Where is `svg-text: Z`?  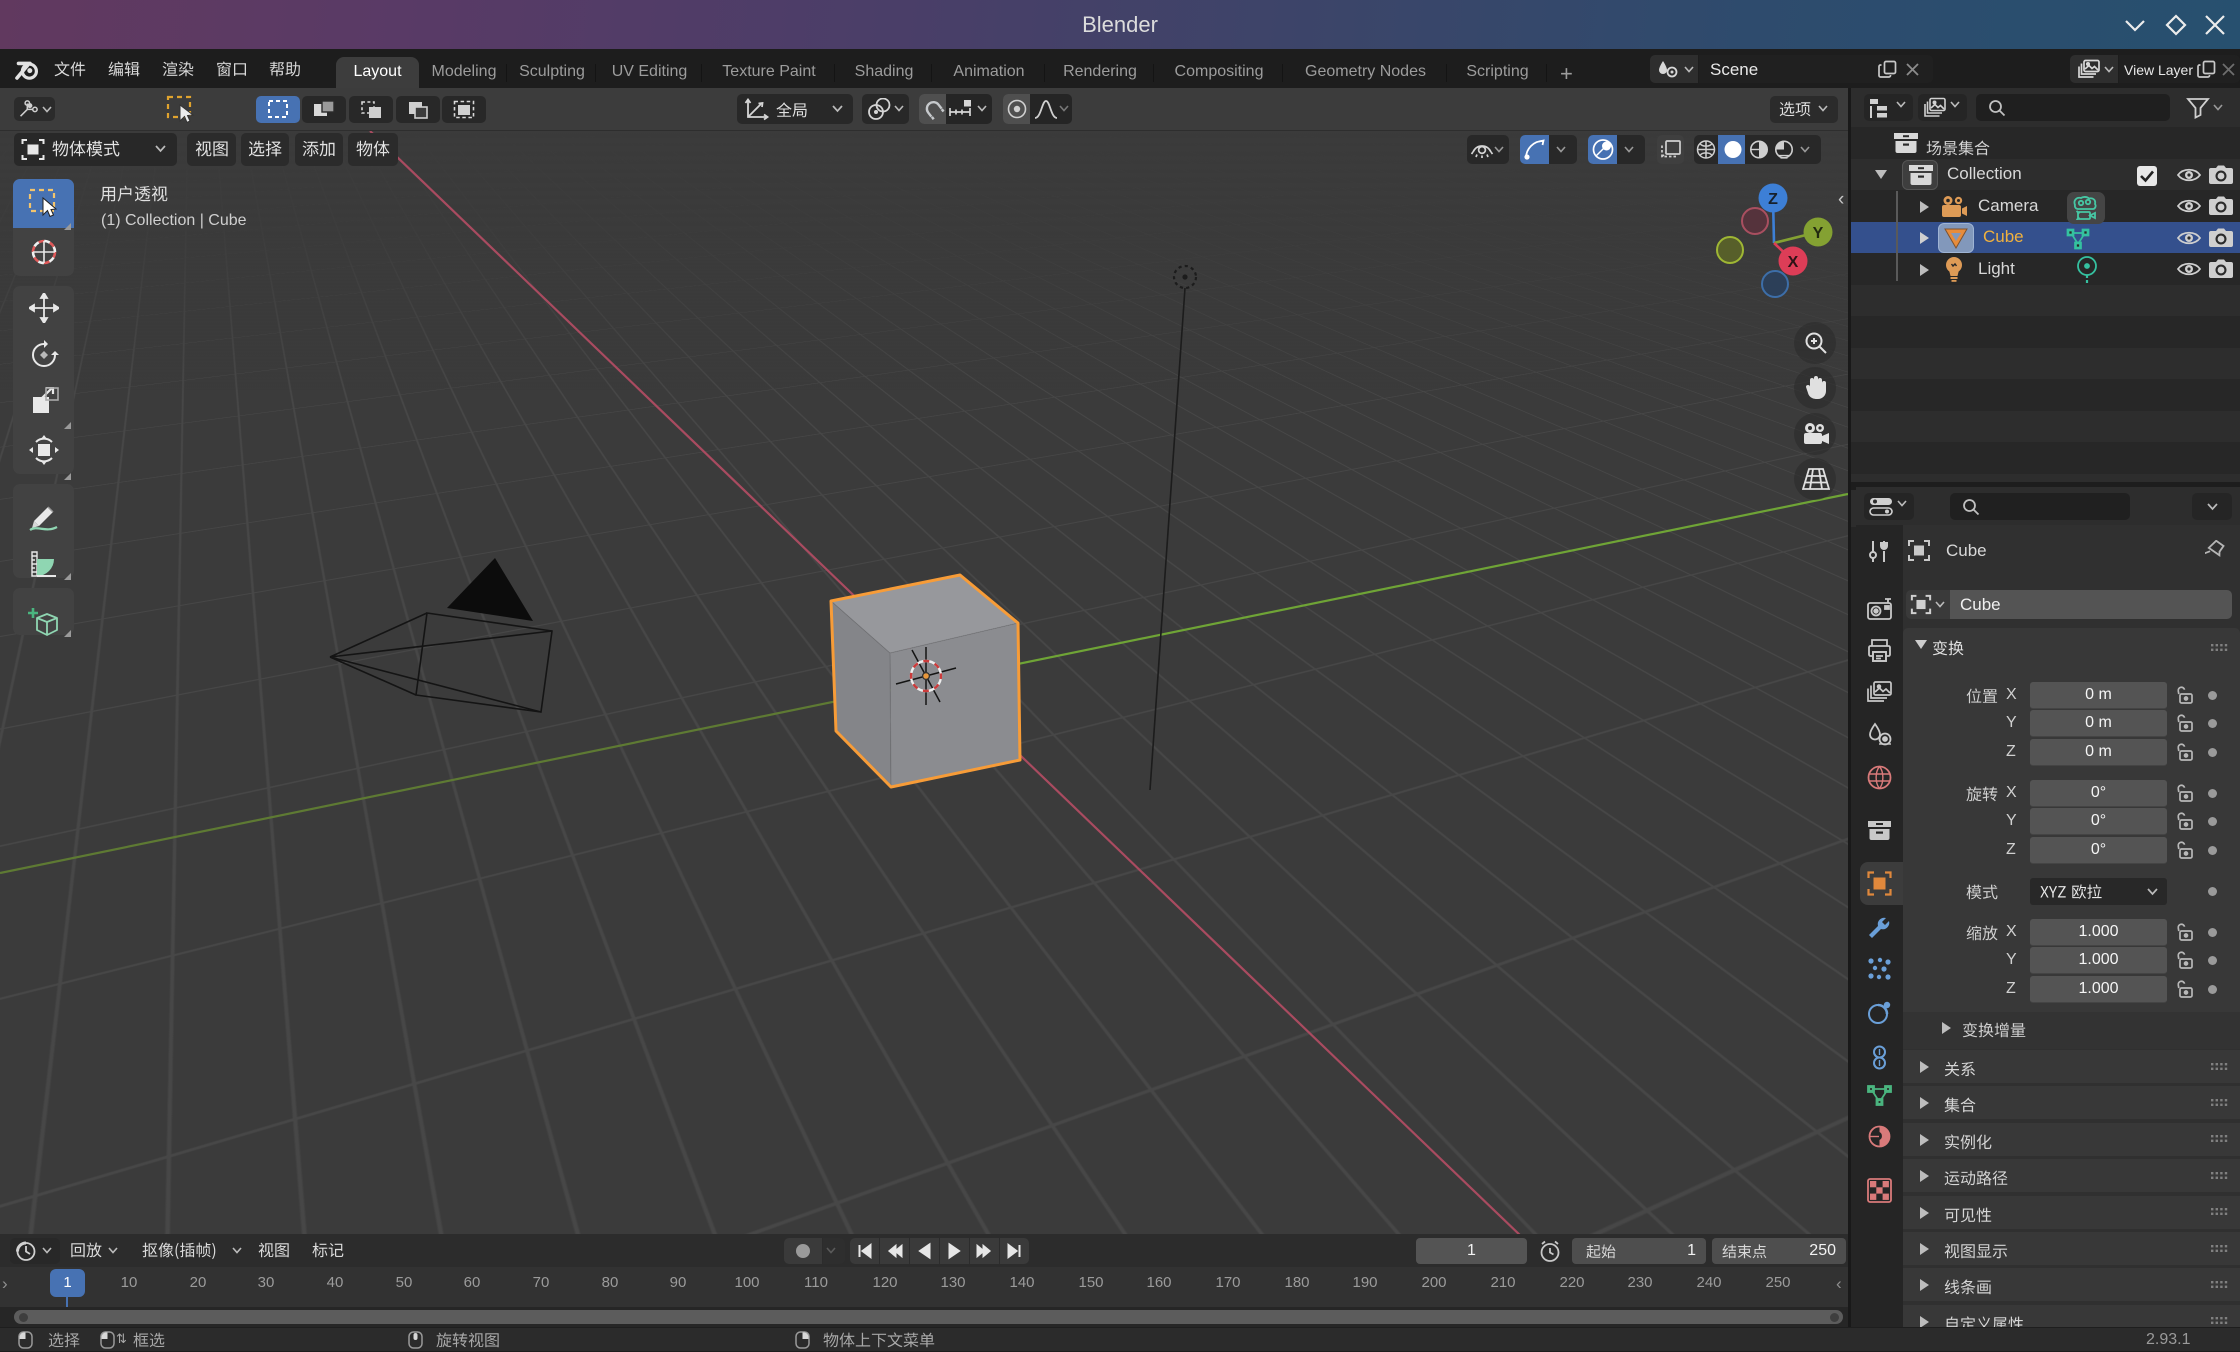
svg-text: Z is located at coordinates (1773, 199).